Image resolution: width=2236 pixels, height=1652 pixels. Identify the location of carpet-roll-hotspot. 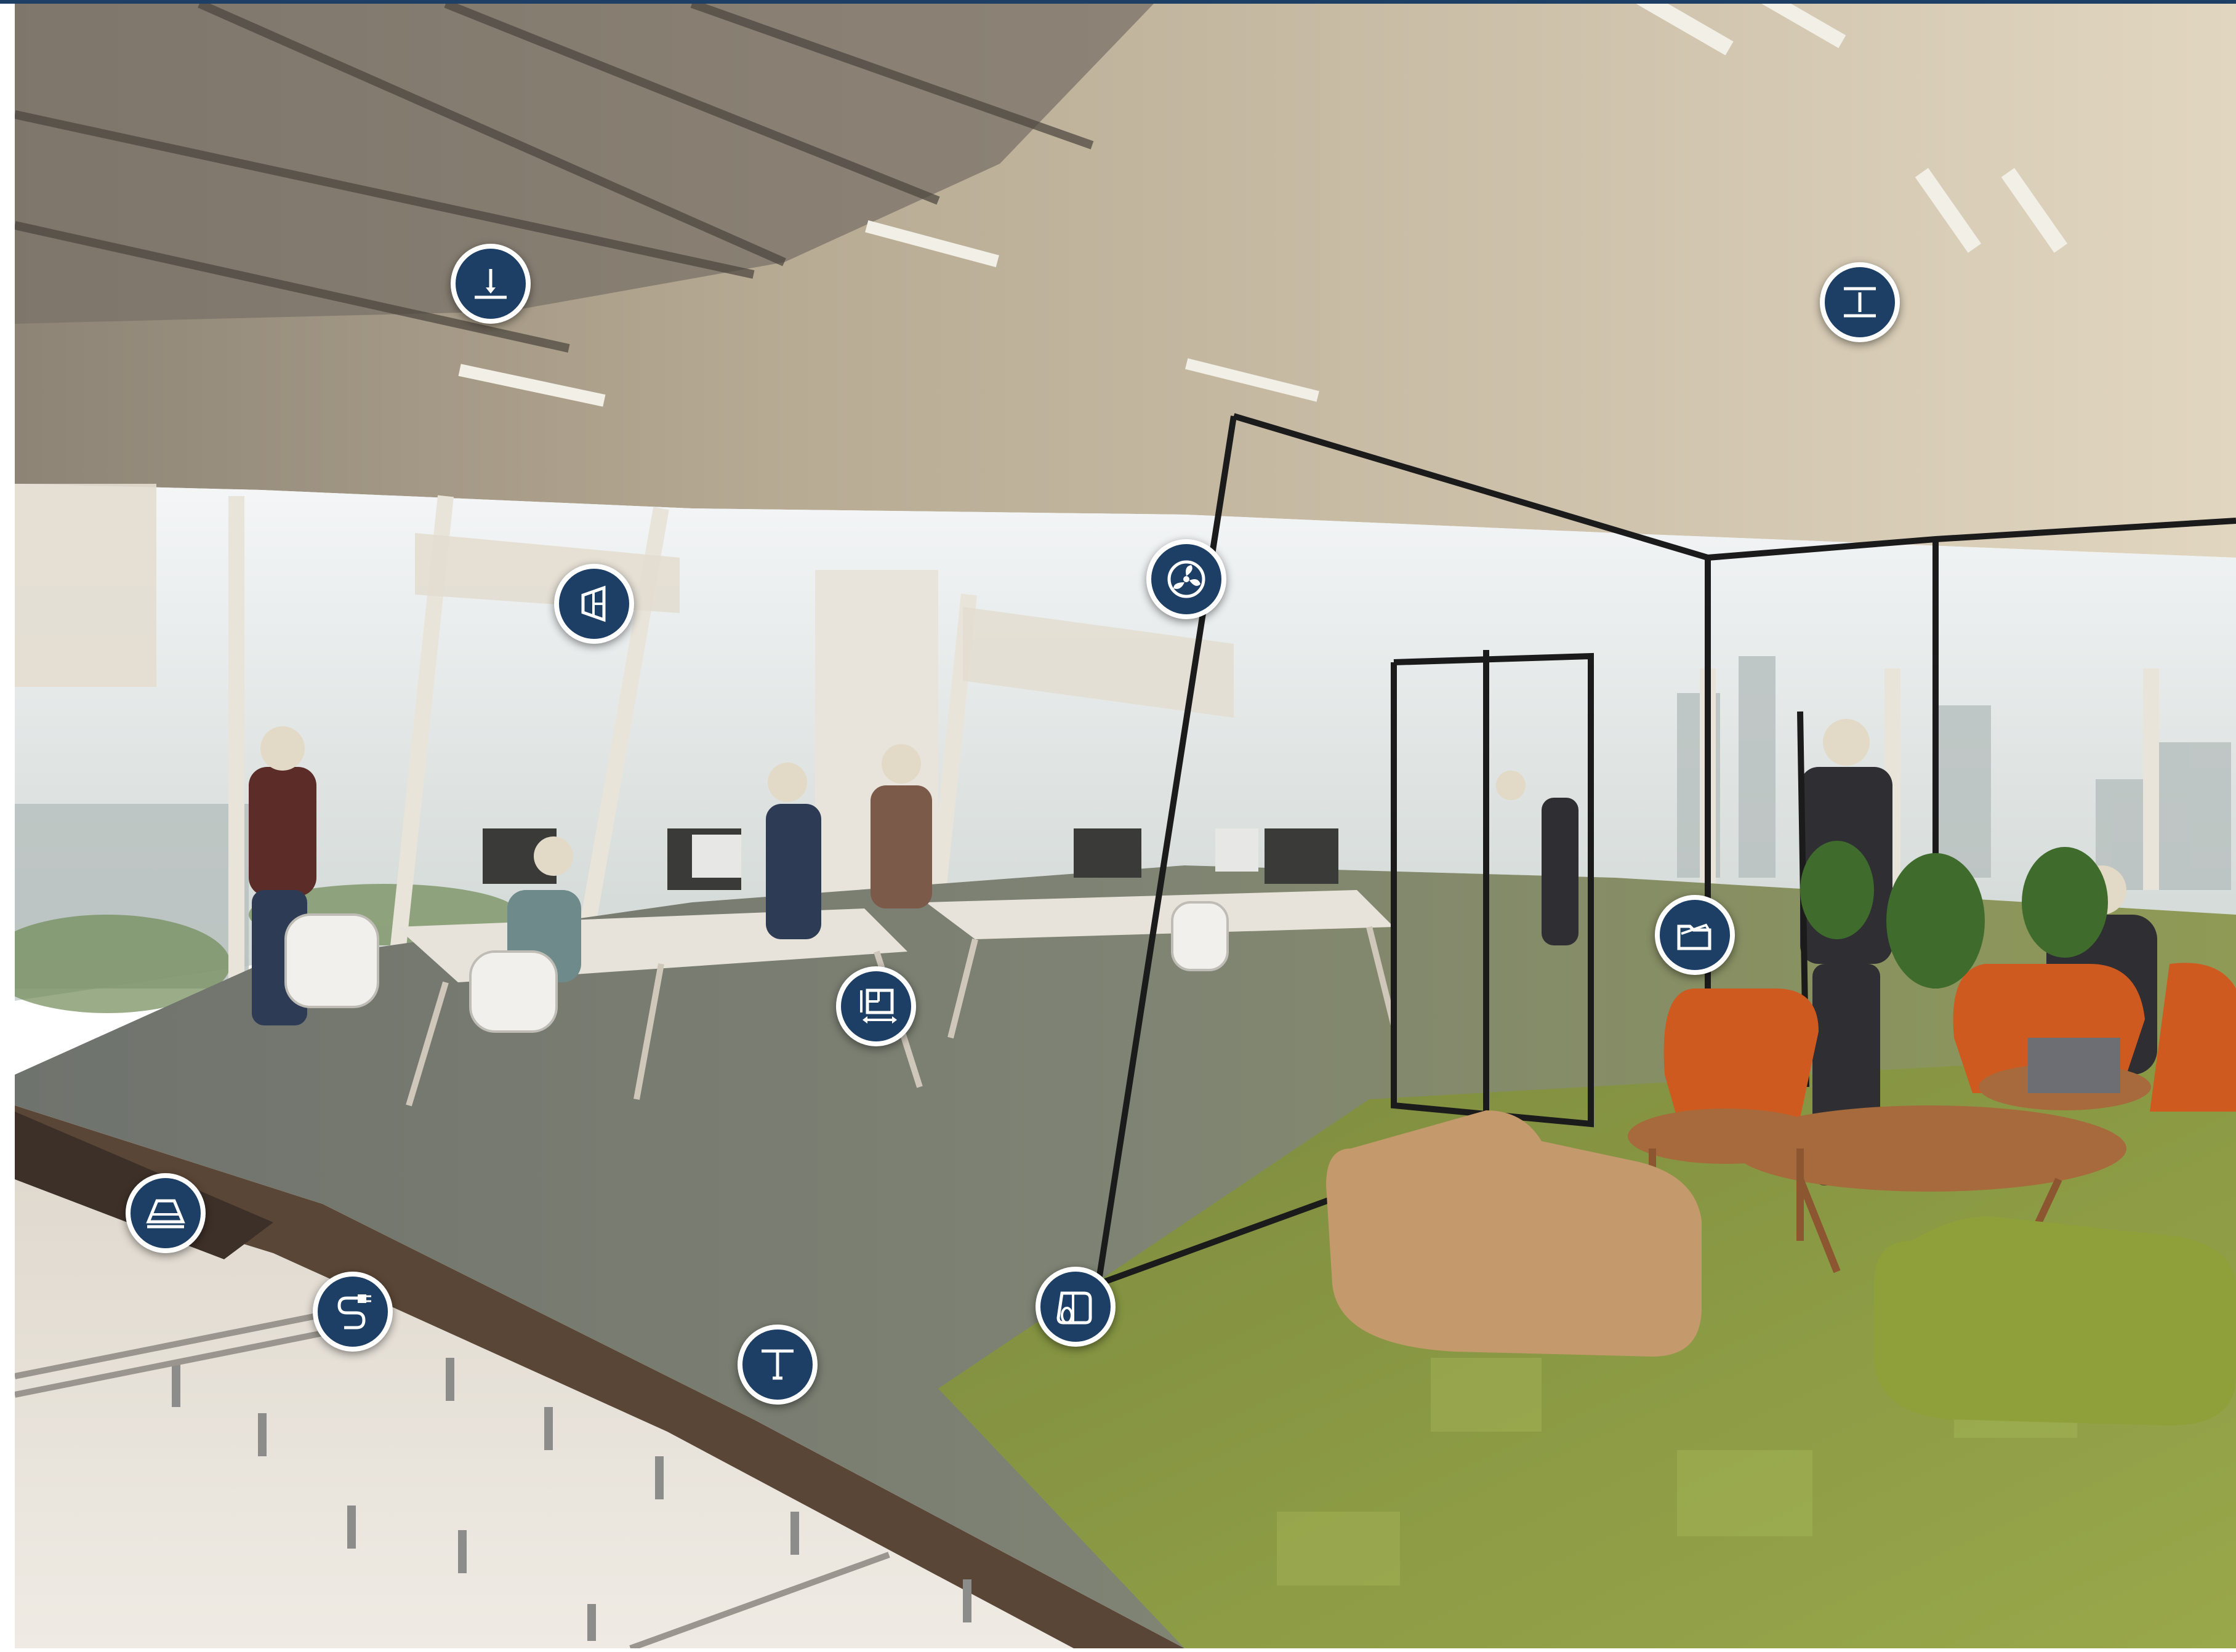
(1076, 1307).